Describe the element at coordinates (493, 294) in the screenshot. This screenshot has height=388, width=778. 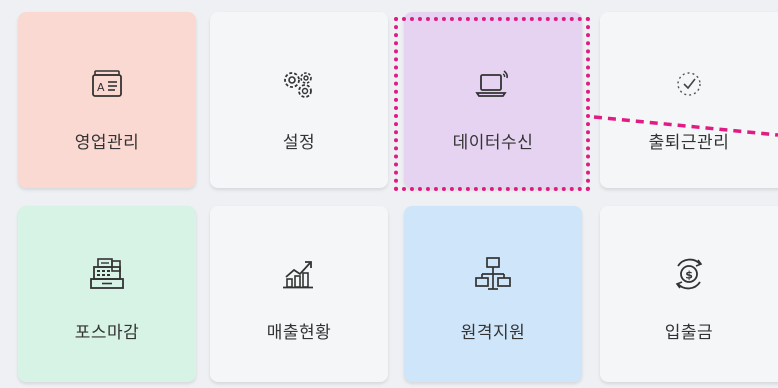
I see `tile-remote-support: 원격지원` at that location.